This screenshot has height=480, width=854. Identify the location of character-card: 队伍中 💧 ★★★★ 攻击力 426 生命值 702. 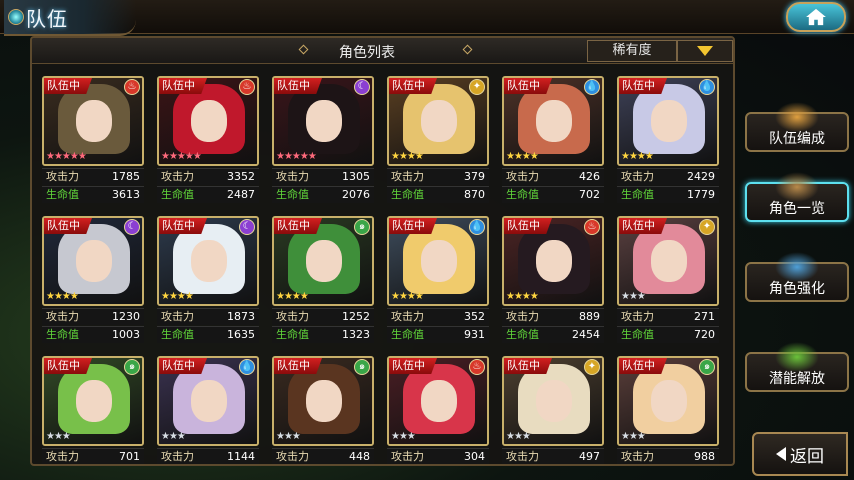
(553, 140).